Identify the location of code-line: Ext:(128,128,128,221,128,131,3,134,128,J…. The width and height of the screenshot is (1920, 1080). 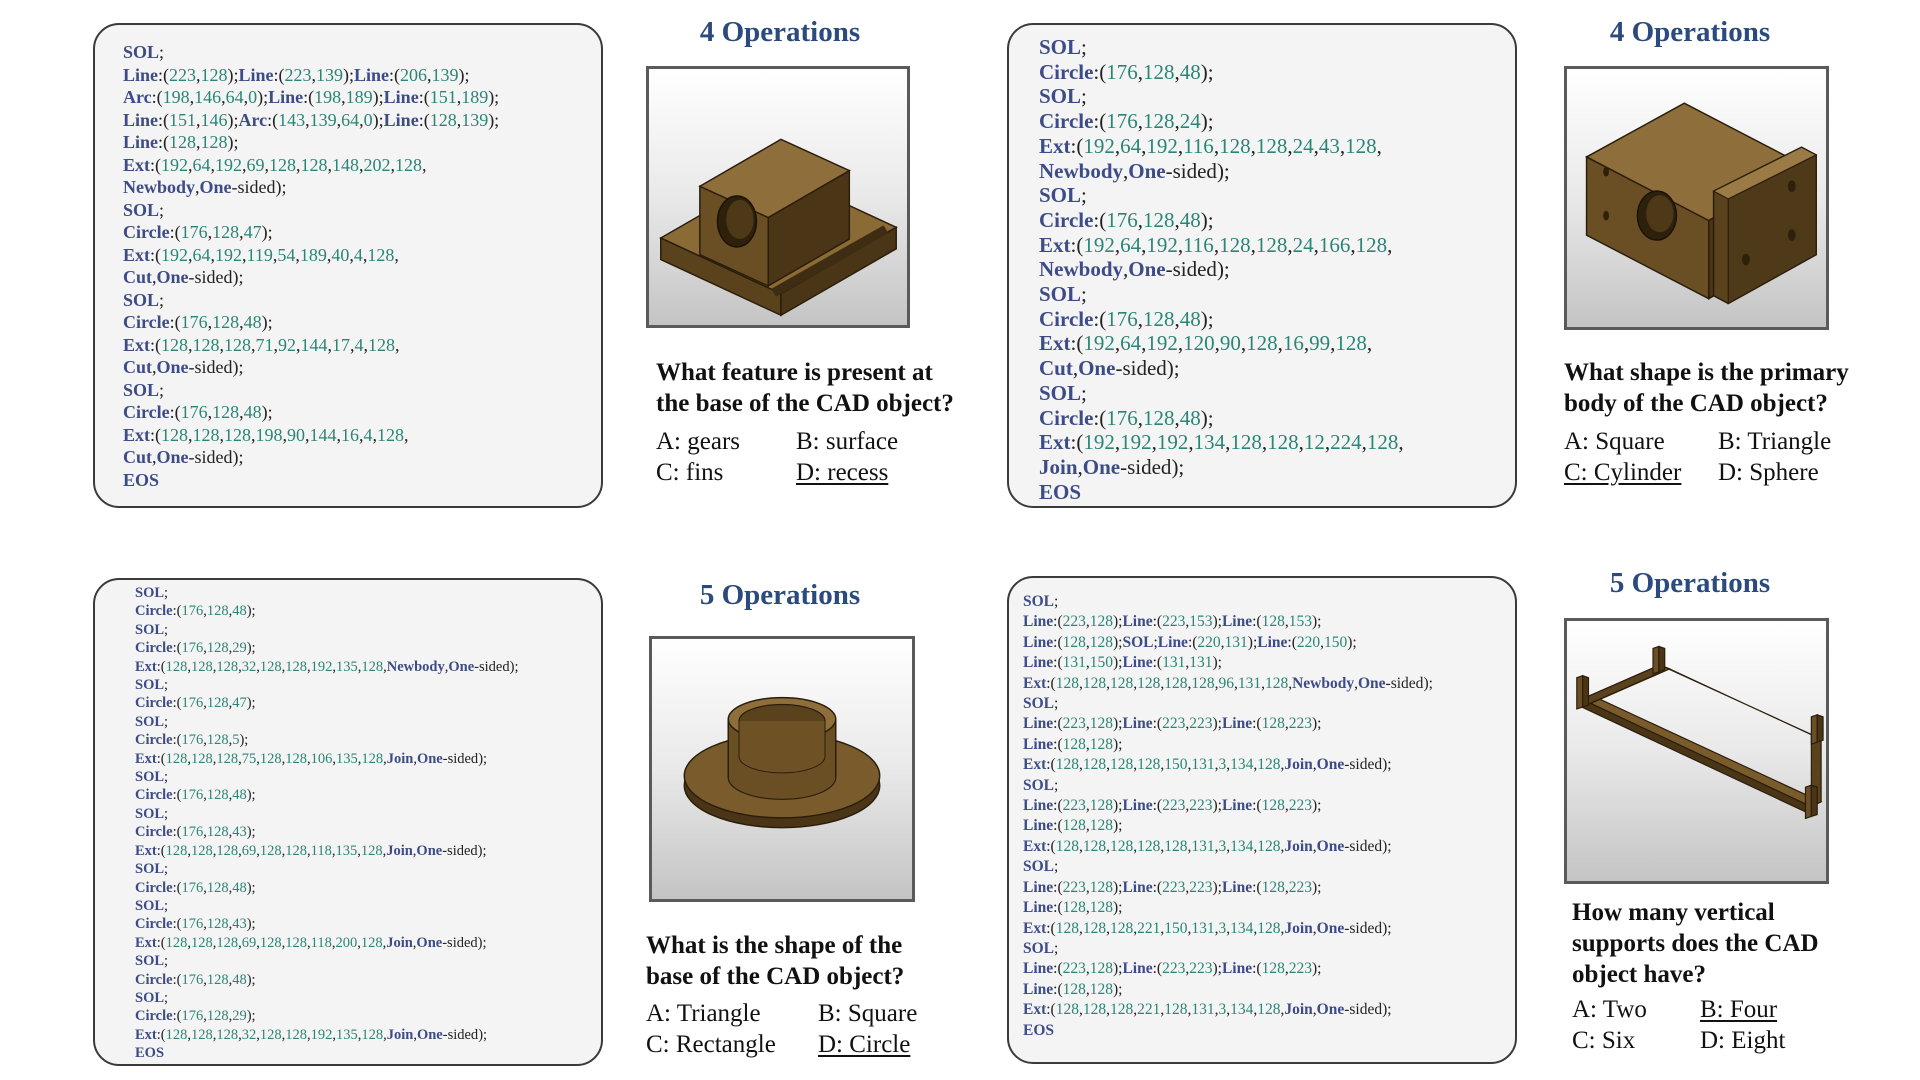
(1207, 1010).